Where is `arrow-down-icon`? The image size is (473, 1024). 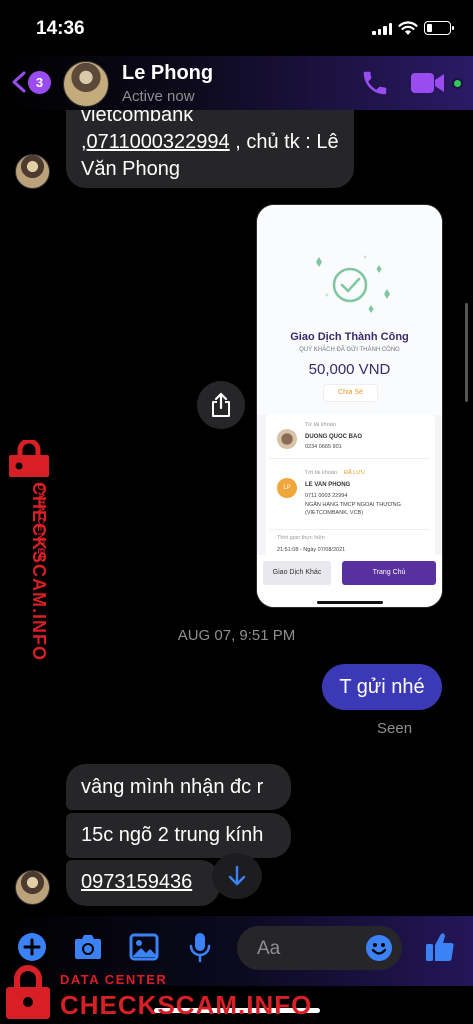
arrow-down-icon is located at coordinates (237, 875).